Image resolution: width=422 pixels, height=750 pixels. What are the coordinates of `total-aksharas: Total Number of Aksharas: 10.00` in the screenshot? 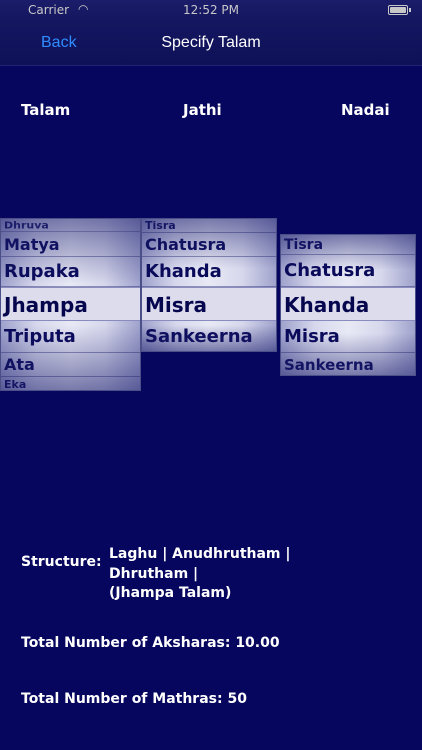 It's located at (150, 643).